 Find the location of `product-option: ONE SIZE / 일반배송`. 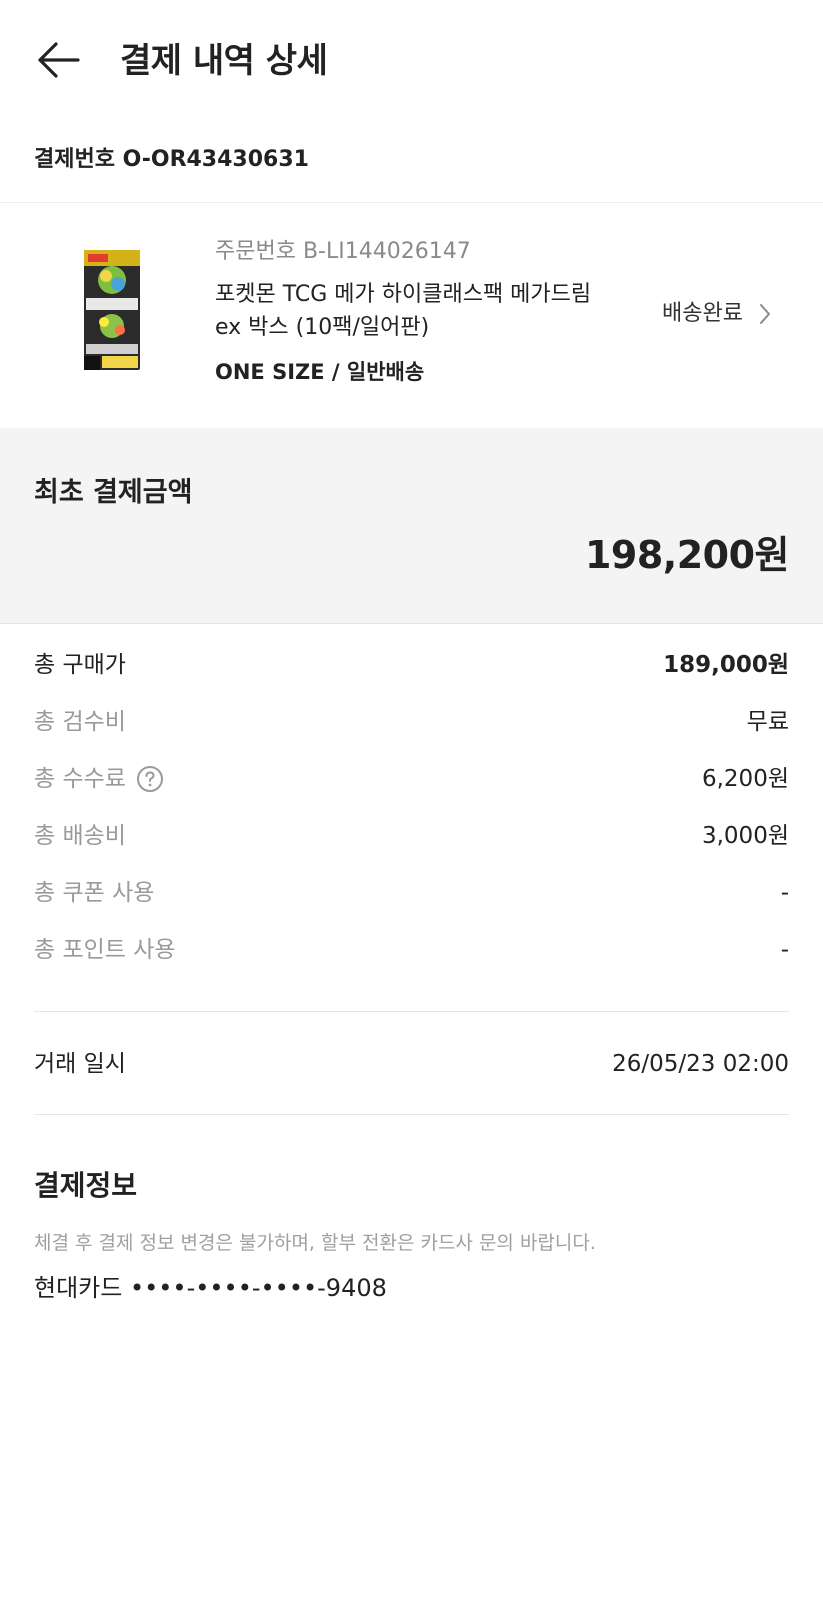

product-option: ONE SIZE / 일반배송 is located at coordinates (320, 372).